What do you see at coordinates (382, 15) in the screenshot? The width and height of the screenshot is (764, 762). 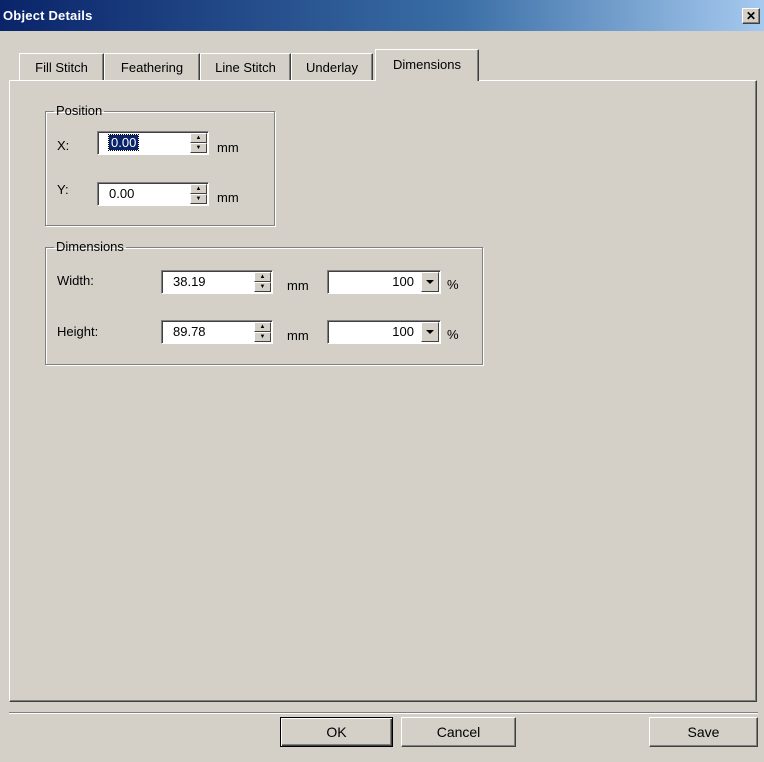 I see `title-bar: Object Details ✕` at bounding box center [382, 15].